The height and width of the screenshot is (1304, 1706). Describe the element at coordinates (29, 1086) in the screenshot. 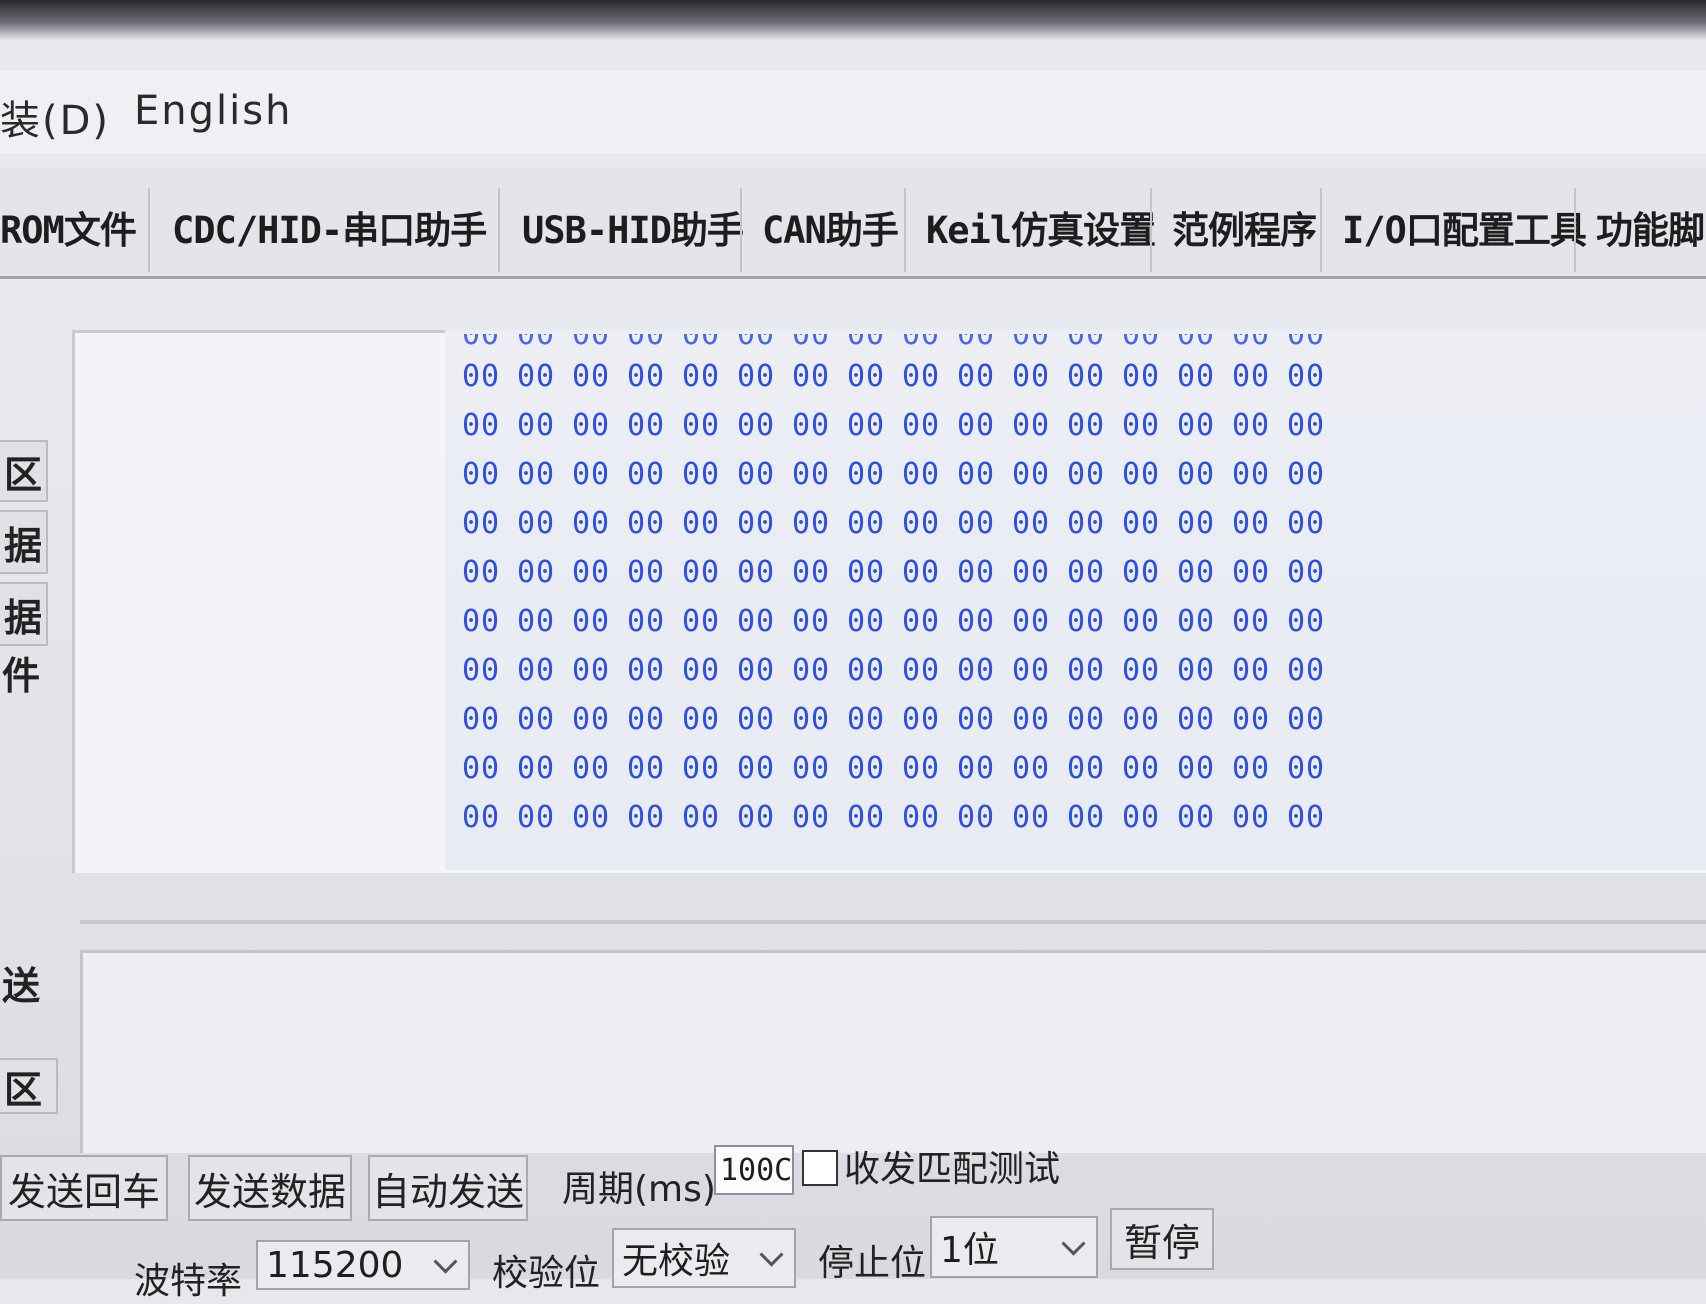

I see `send-area-clear-button: 区` at that location.